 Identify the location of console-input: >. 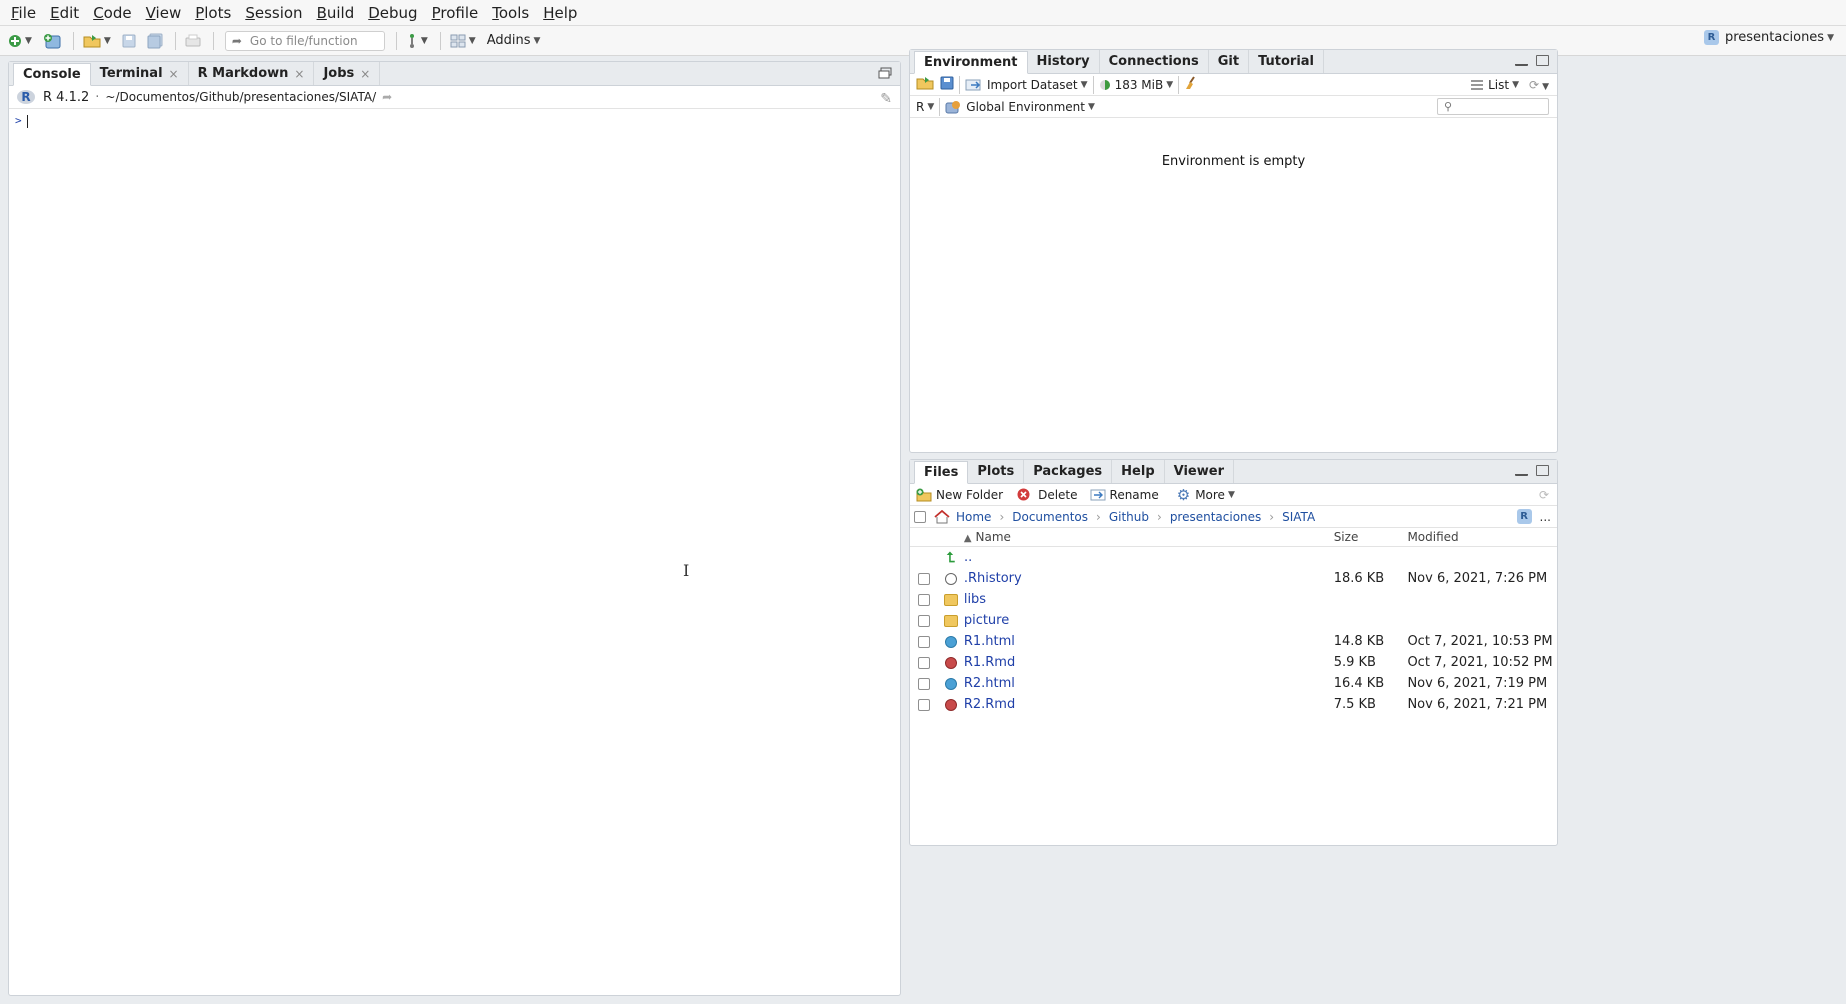
(454, 121).